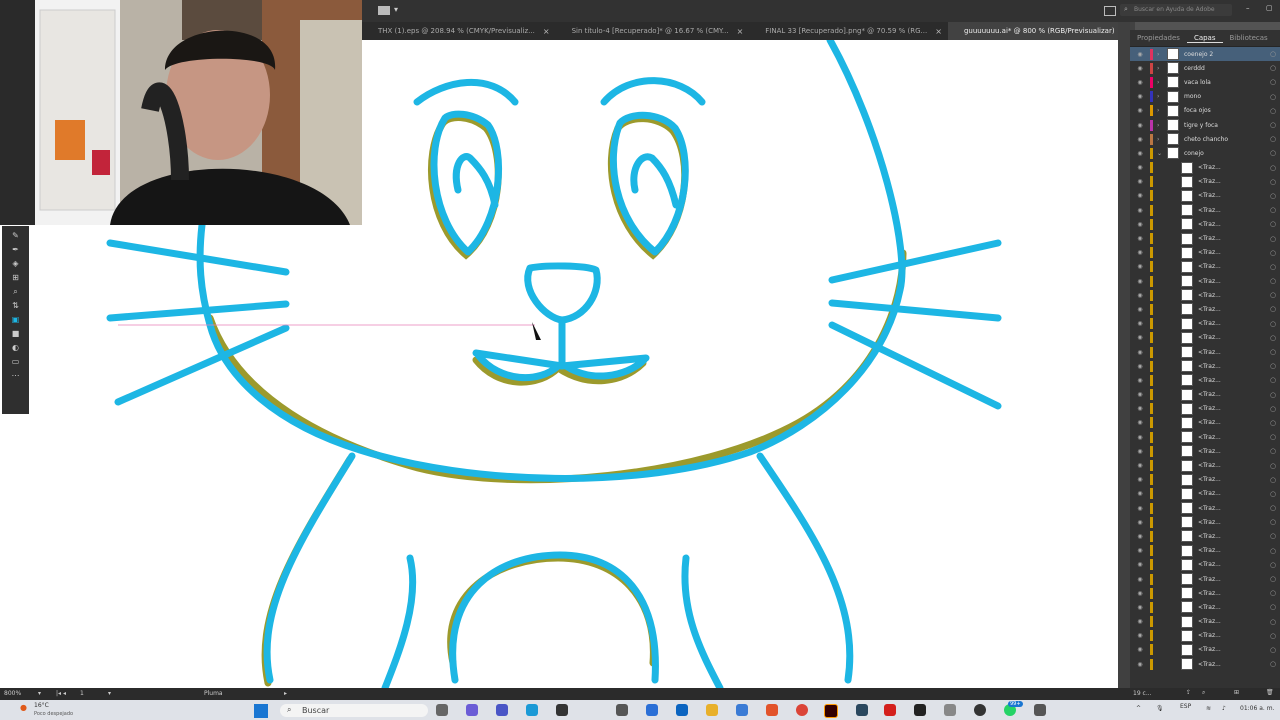 The width and height of the screenshot is (1280, 720). I want to click on draw-mode-icon: ◐, so click(16, 347).